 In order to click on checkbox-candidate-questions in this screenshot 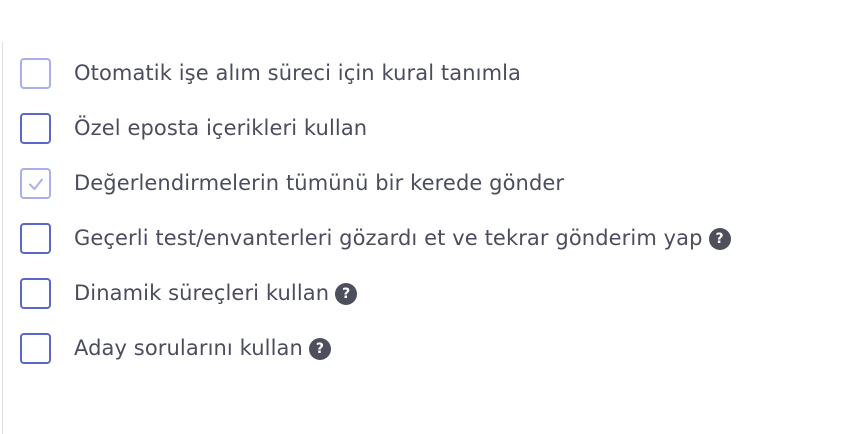, I will do `click(35, 348)`.